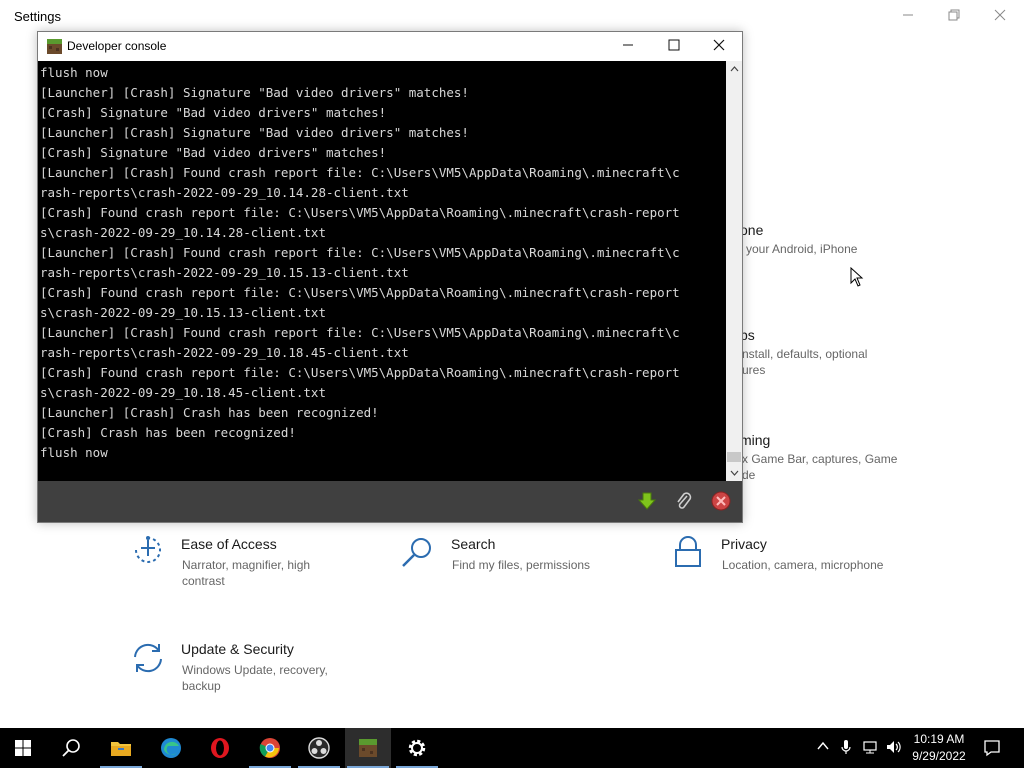 The height and width of the screenshot is (768, 1024). What do you see at coordinates (688, 551) in the screenshot?
I see `lock-icon` at bounding box center [688, 551].